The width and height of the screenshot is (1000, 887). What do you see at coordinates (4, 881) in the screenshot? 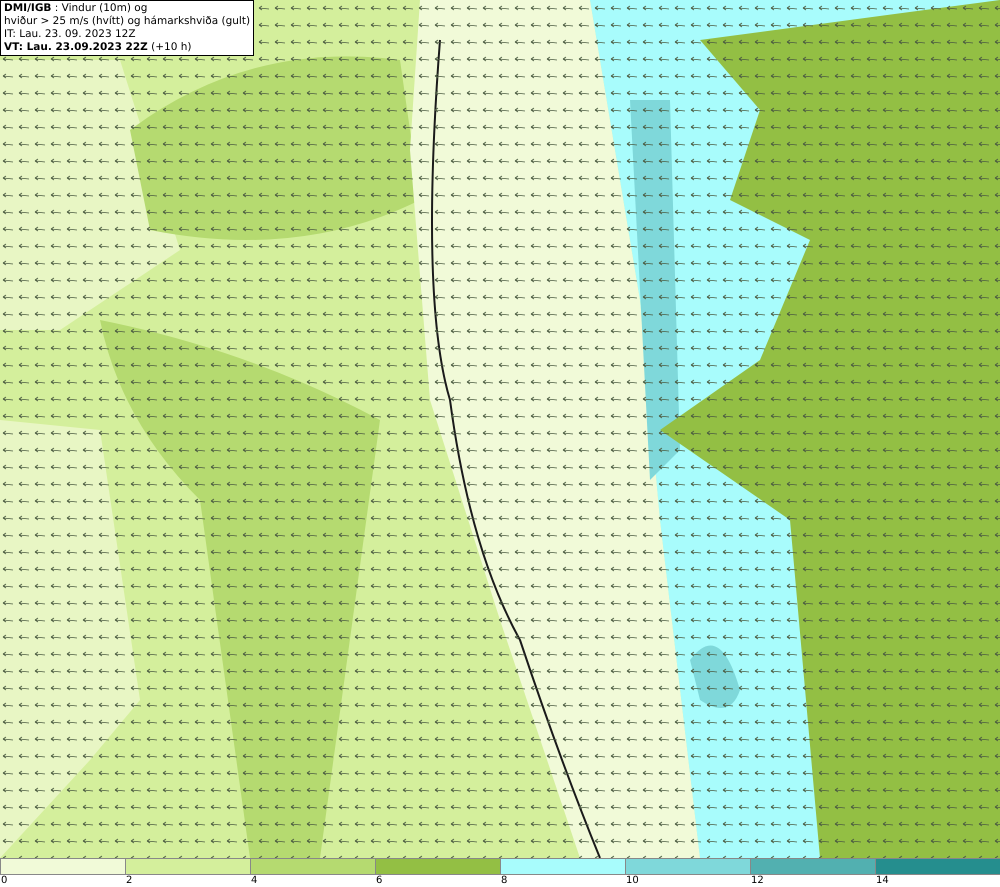
I see `legend-tick: 0` at bounding box center [4, 881].